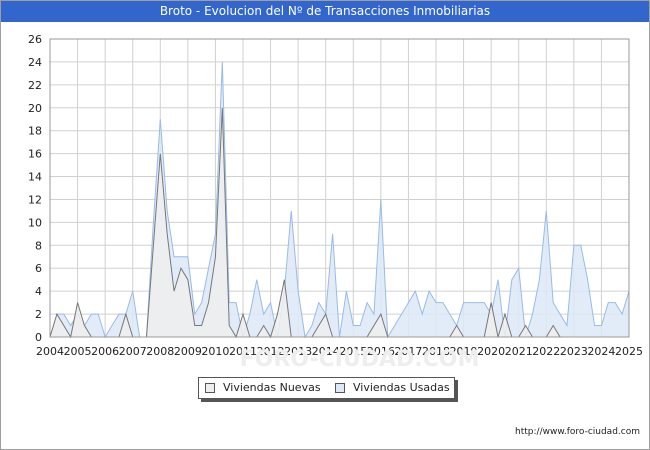 This screenshot has height=450, width=650. Describe the element at coordinates (35, 131) in the screenshot. I see `y-tick-label: 18` at that location.